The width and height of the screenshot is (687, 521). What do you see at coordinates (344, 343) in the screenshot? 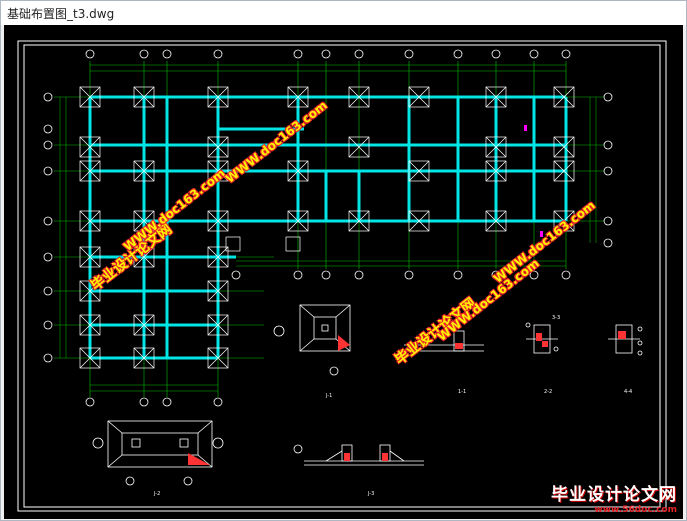
I see `detail-j1-hatch` at bounding box center [344, 343].